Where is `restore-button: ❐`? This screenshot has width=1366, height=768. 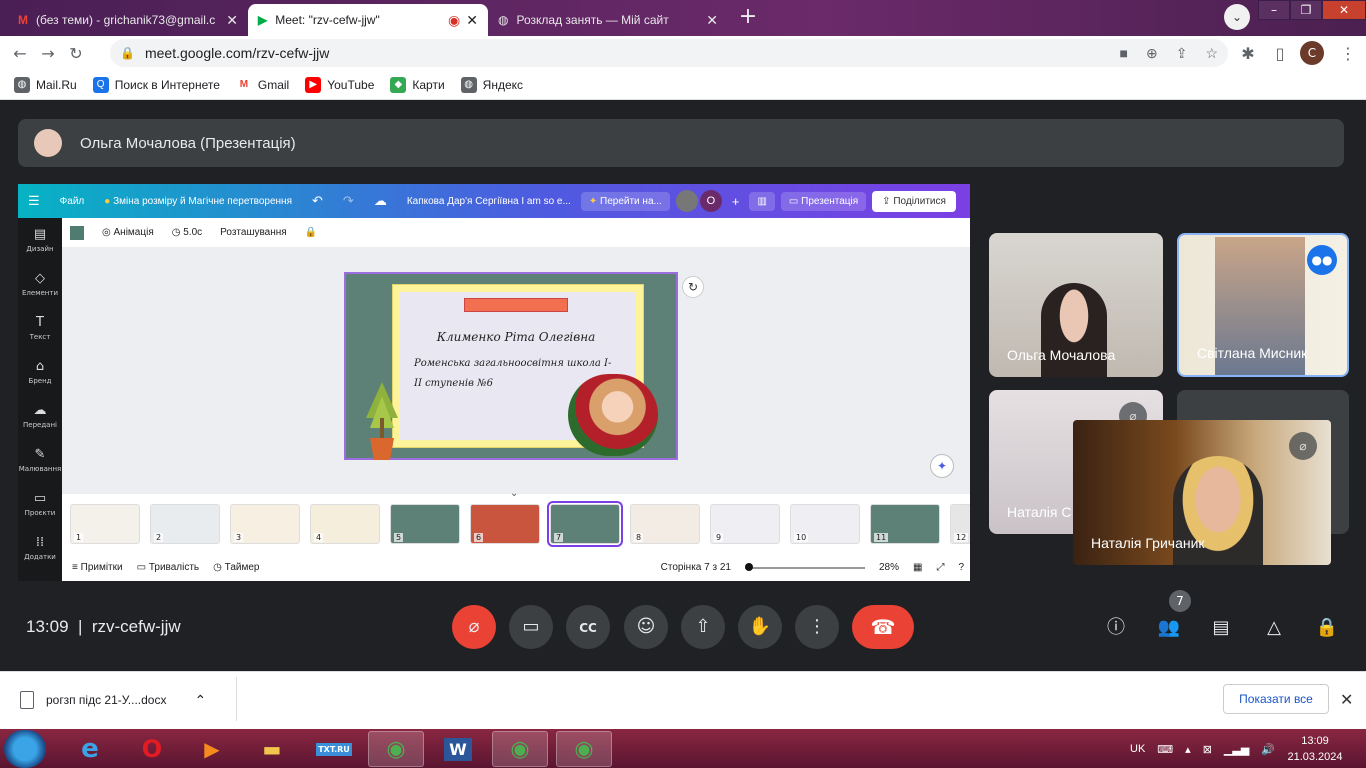 restore-button: ❐ is located at coordinates (1306, 10).